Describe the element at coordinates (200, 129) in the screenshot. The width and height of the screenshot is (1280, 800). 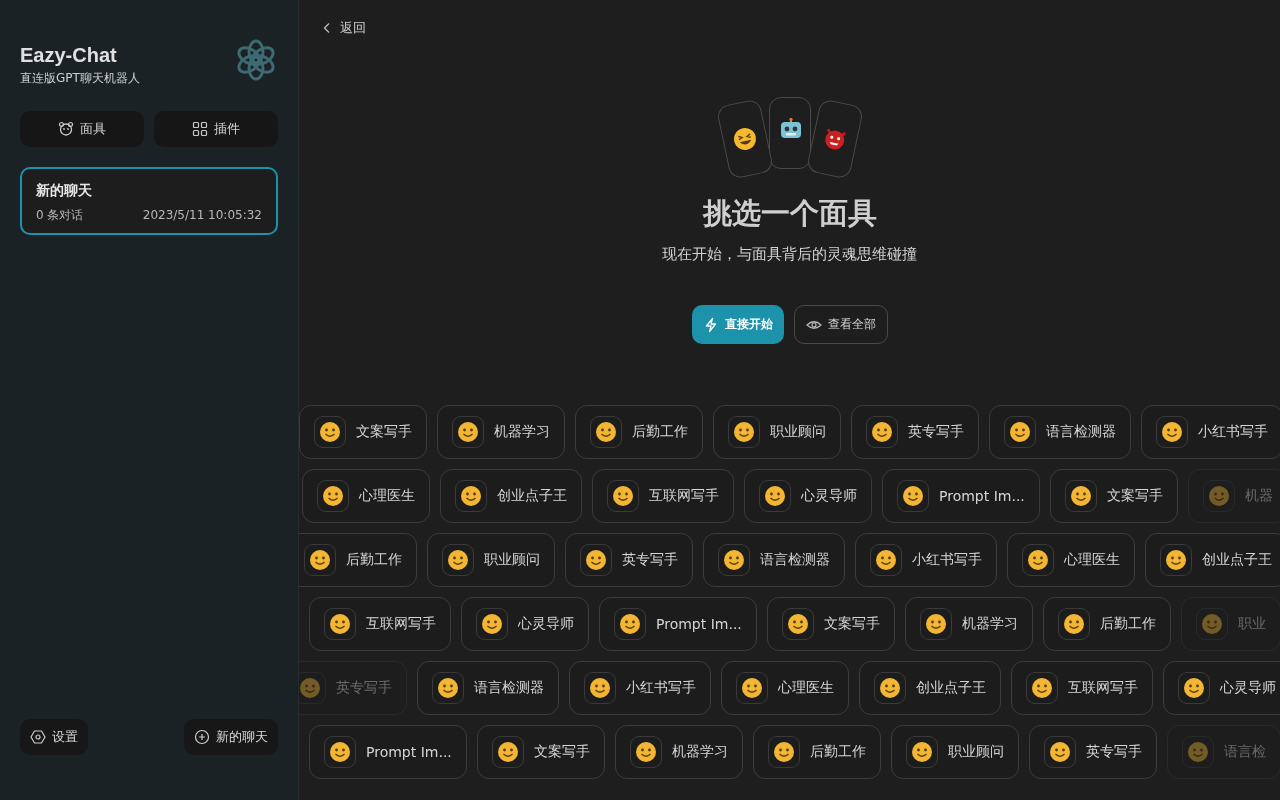
I see `grid-icon` at that location.